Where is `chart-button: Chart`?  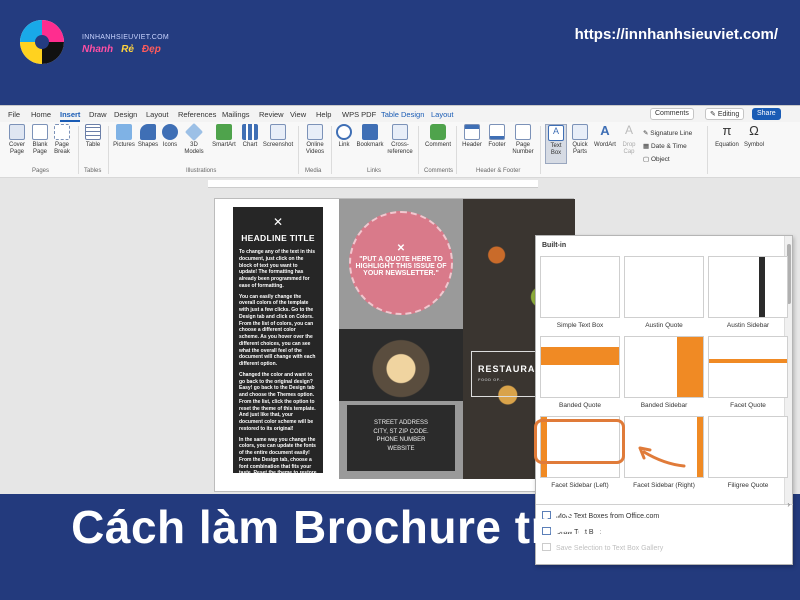
chart-button: Chart is located at coordinates (250, 136).